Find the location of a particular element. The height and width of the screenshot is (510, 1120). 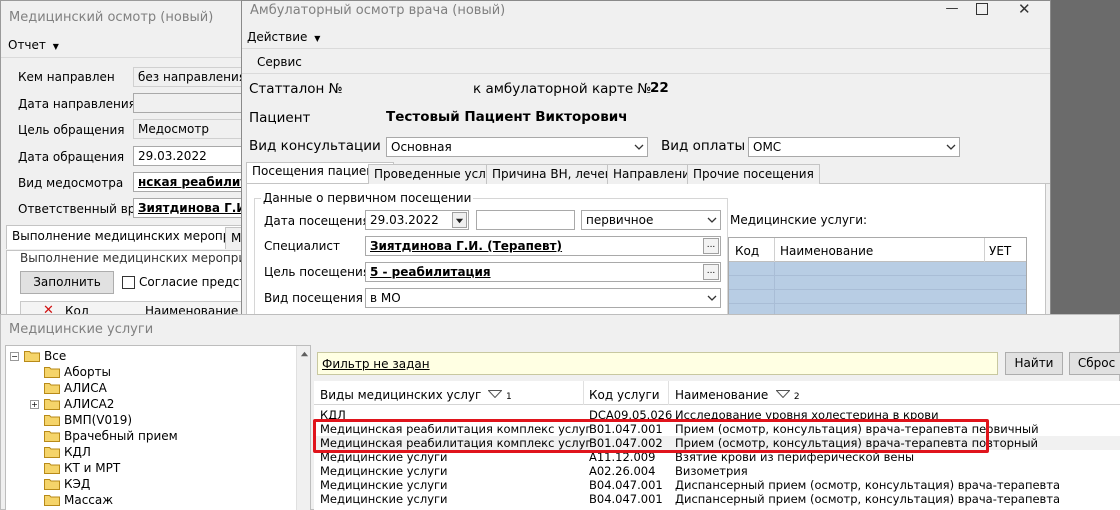

payment-type-label: Вид оплаты is located at coordinates (703, 146).